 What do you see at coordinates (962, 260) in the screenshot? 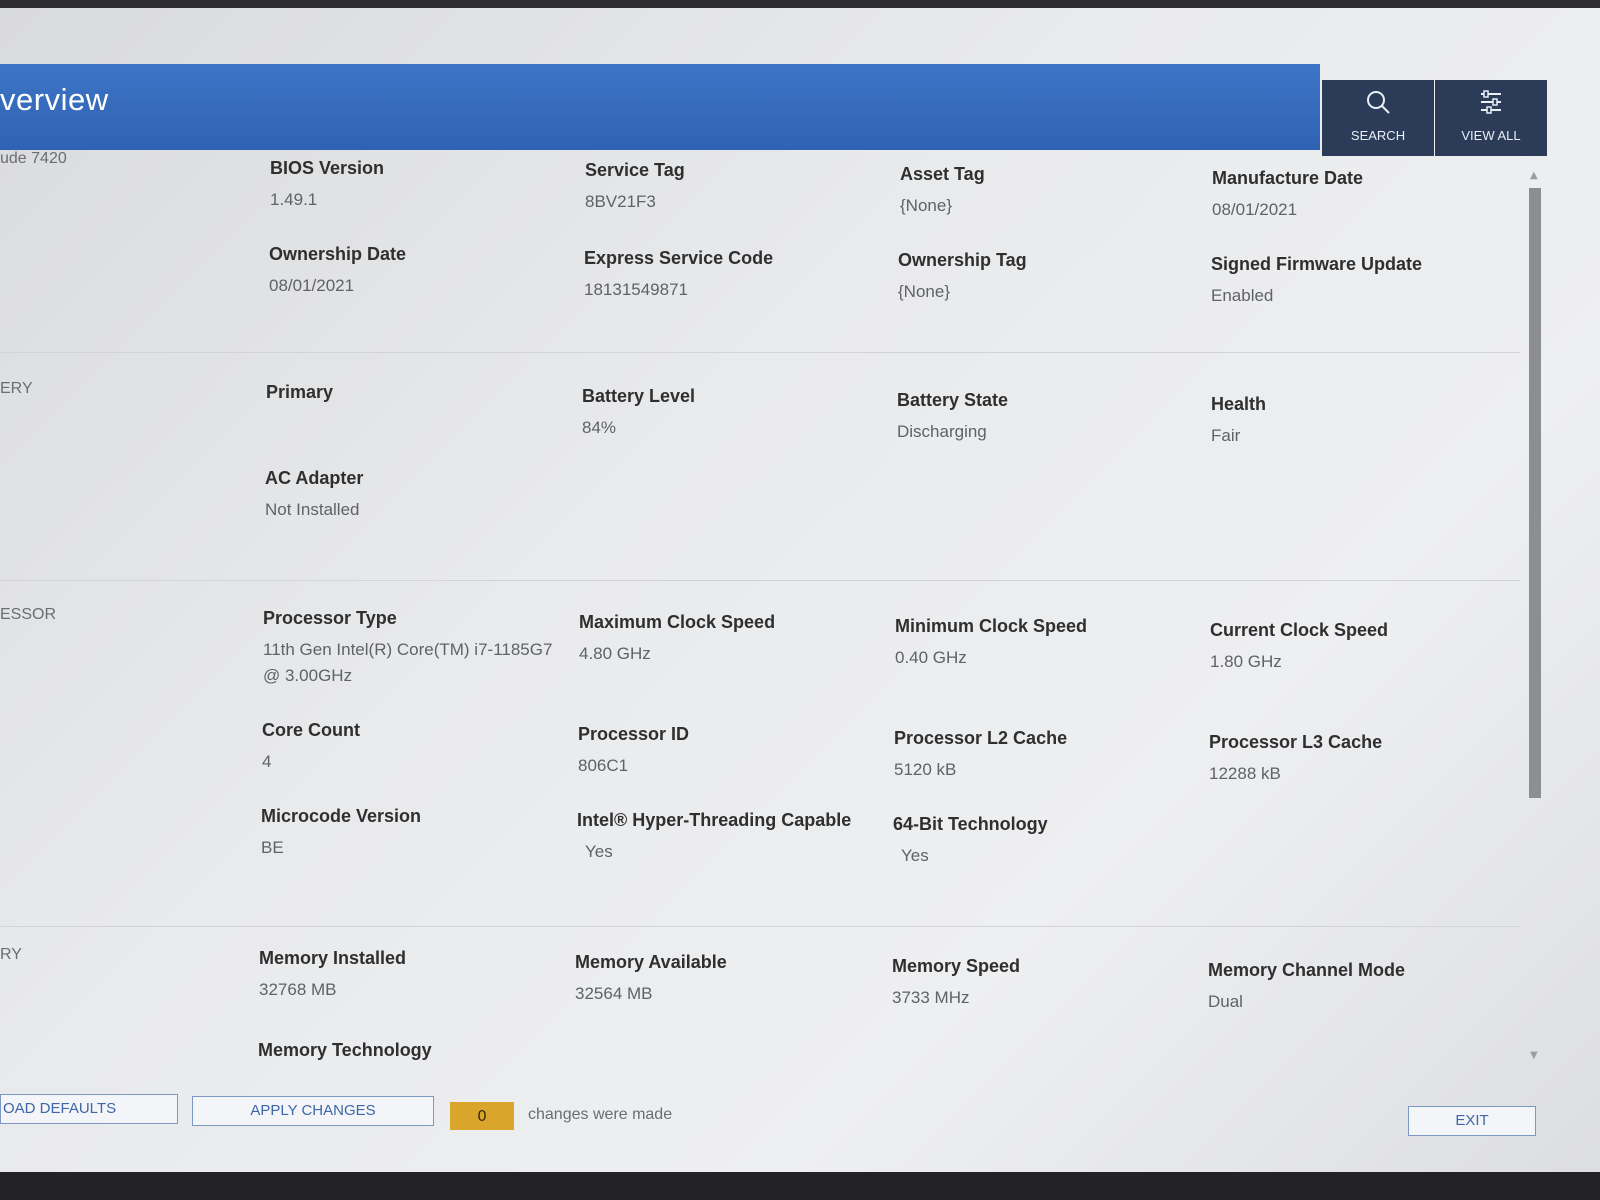
I see `field-label: Ownership Tag` at bounding box center [962, 260].